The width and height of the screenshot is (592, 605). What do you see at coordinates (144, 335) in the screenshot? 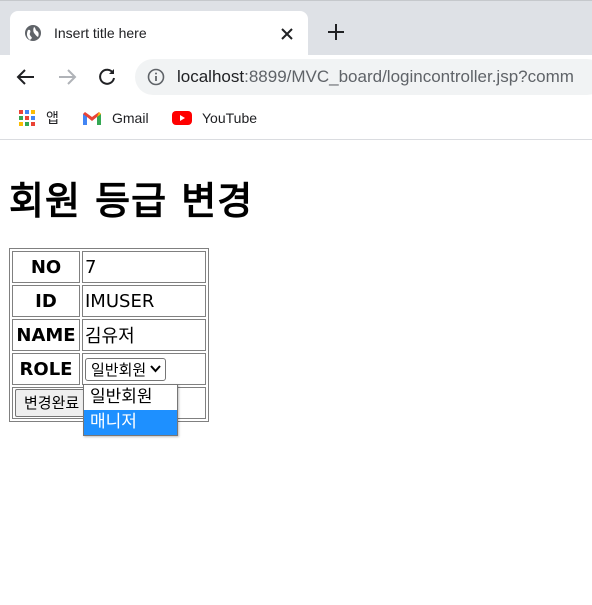
I see `name-value: 김유저` at bounding box center [144, 335].